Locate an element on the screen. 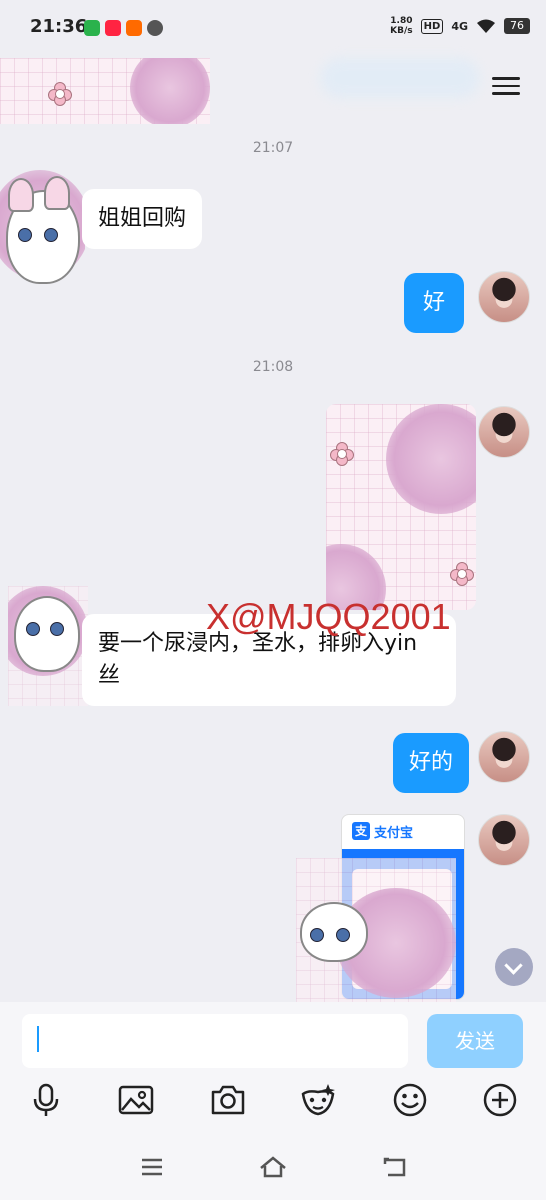 The width and height of the screenshot is (546, 1200). text-cursor is located at coordinates (38, 1039).